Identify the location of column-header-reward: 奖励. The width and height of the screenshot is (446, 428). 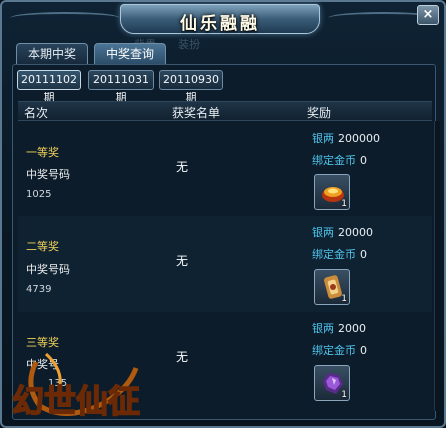
(319, 113).